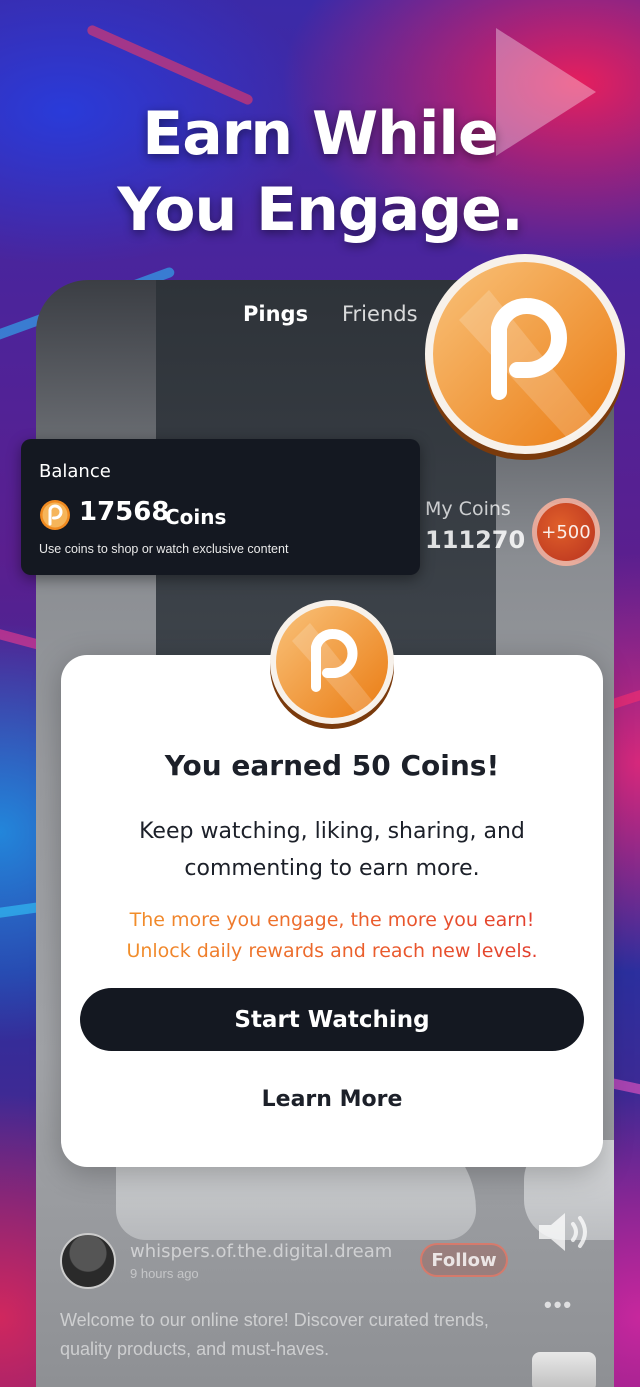  What do you see at coordinates (332, 868) in the screenshot?
I see `modal-body-line-2: commenting to earn more.` at bounding box center [332, 868].